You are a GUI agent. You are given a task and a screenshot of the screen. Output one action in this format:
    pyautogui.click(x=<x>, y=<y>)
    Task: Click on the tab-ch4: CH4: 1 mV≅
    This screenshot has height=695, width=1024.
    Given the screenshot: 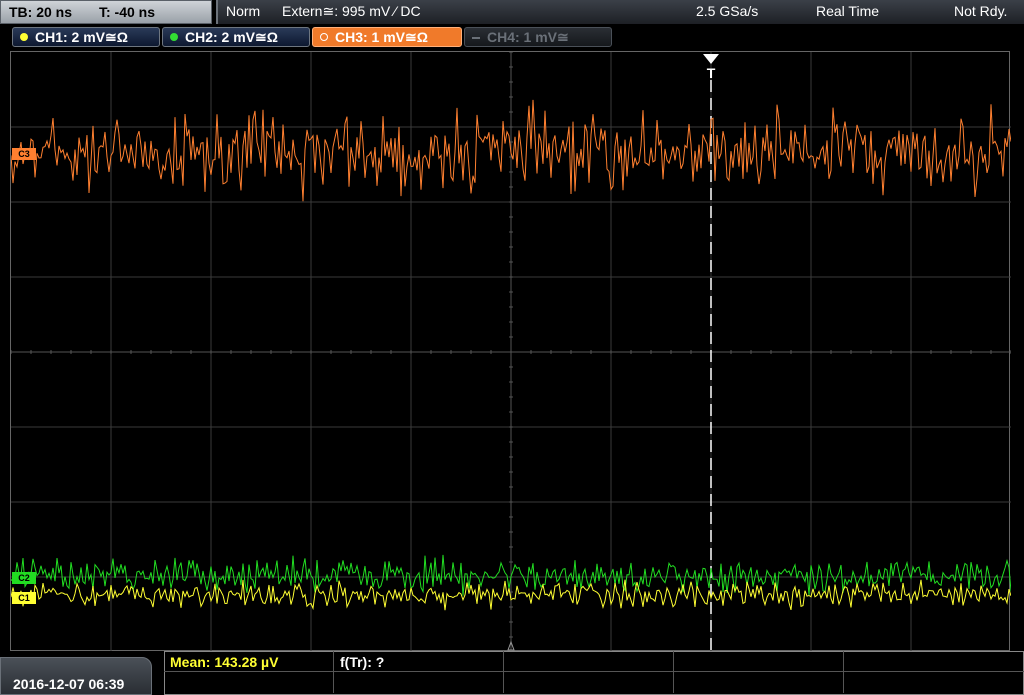 What is the action you would take?
    pyautogui.click(x=538, y=37)
    